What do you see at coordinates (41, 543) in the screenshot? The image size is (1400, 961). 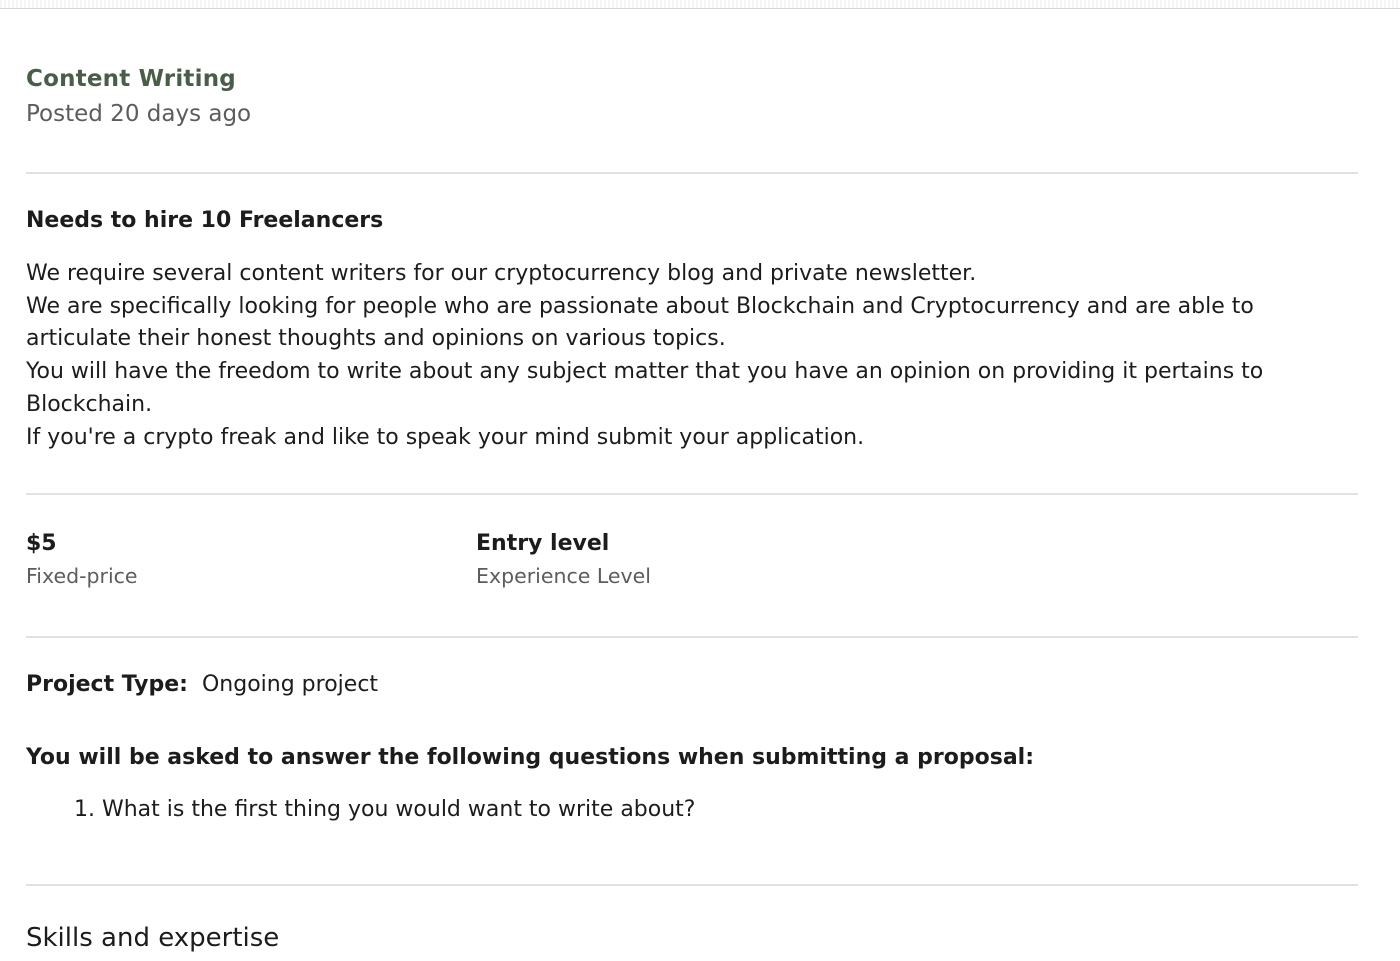 I see `price-value: $5` at bounding box center [41, 543].